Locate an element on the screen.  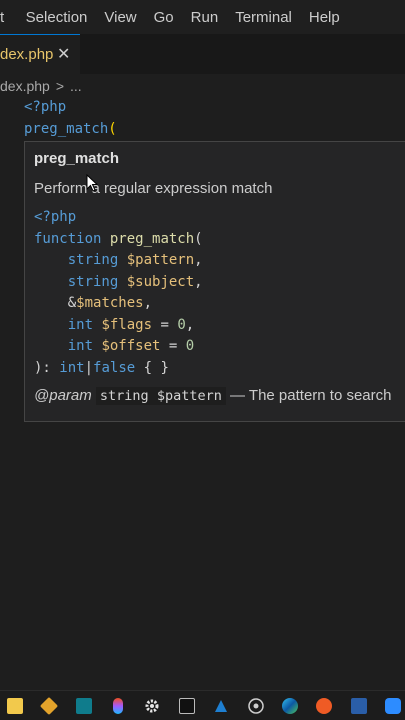
sig-p4-type: int is located at coordinates (80, 324).